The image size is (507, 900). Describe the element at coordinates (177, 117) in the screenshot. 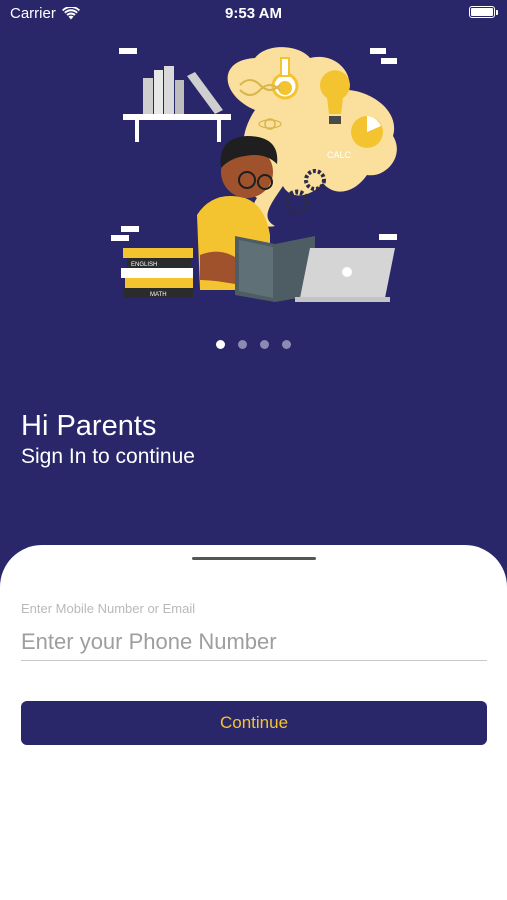

I see `shelf` at that location.